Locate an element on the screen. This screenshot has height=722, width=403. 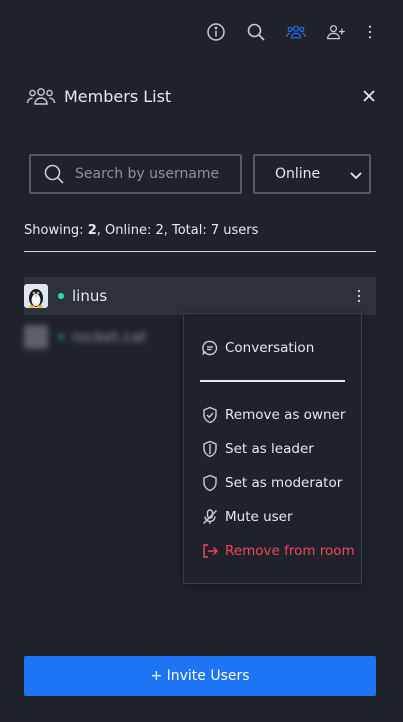
summary-rest: , Online: 2, Total: 7 users is located at coordinates (177, 230).